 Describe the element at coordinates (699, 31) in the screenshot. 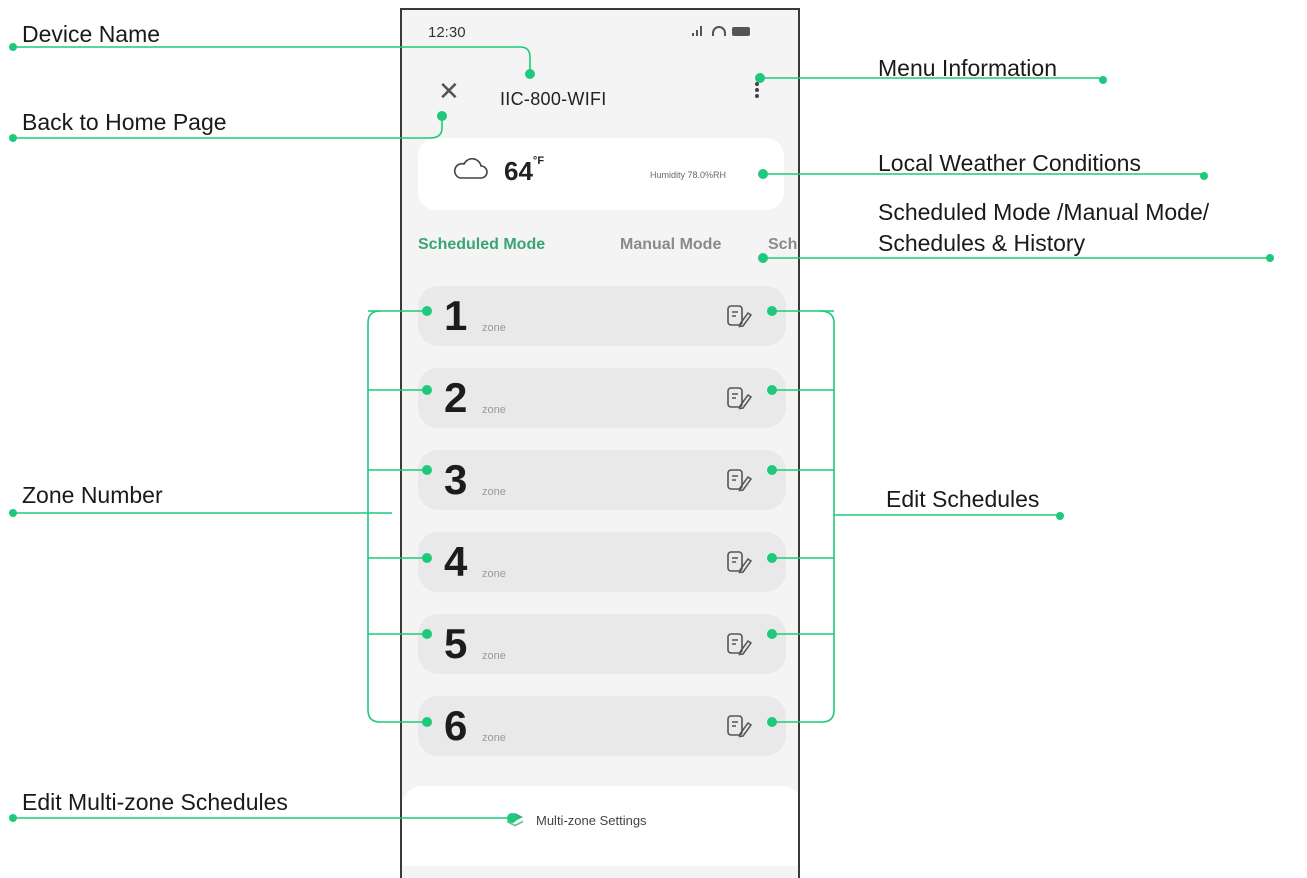

I see `signal-icon` at that location.